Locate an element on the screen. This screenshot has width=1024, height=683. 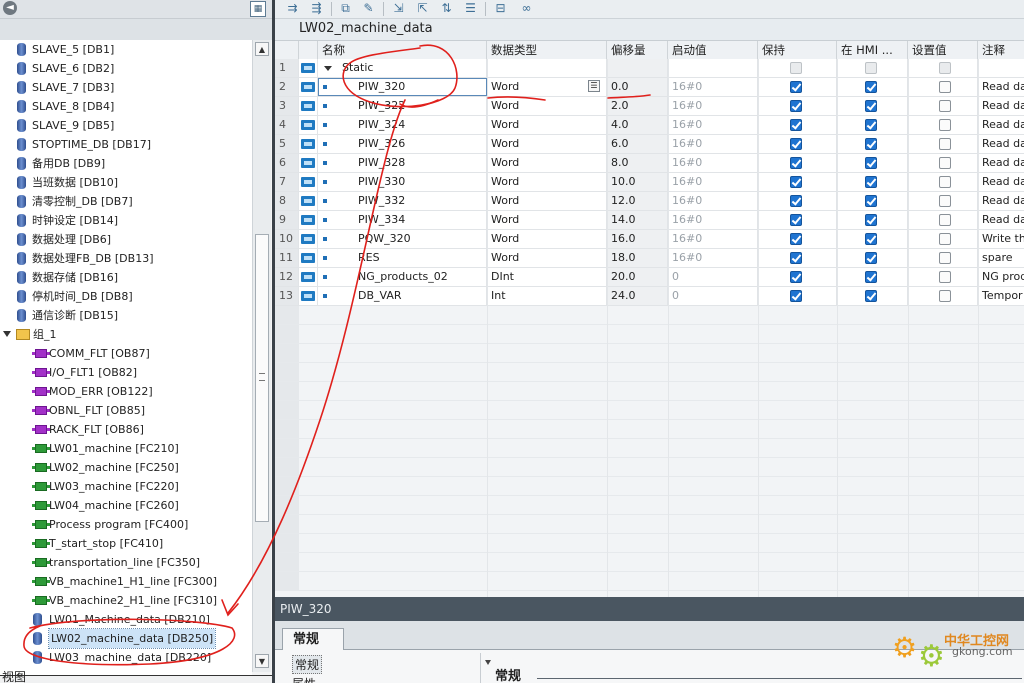
tree-item: 组_1 is located at coordinates (126, 334).